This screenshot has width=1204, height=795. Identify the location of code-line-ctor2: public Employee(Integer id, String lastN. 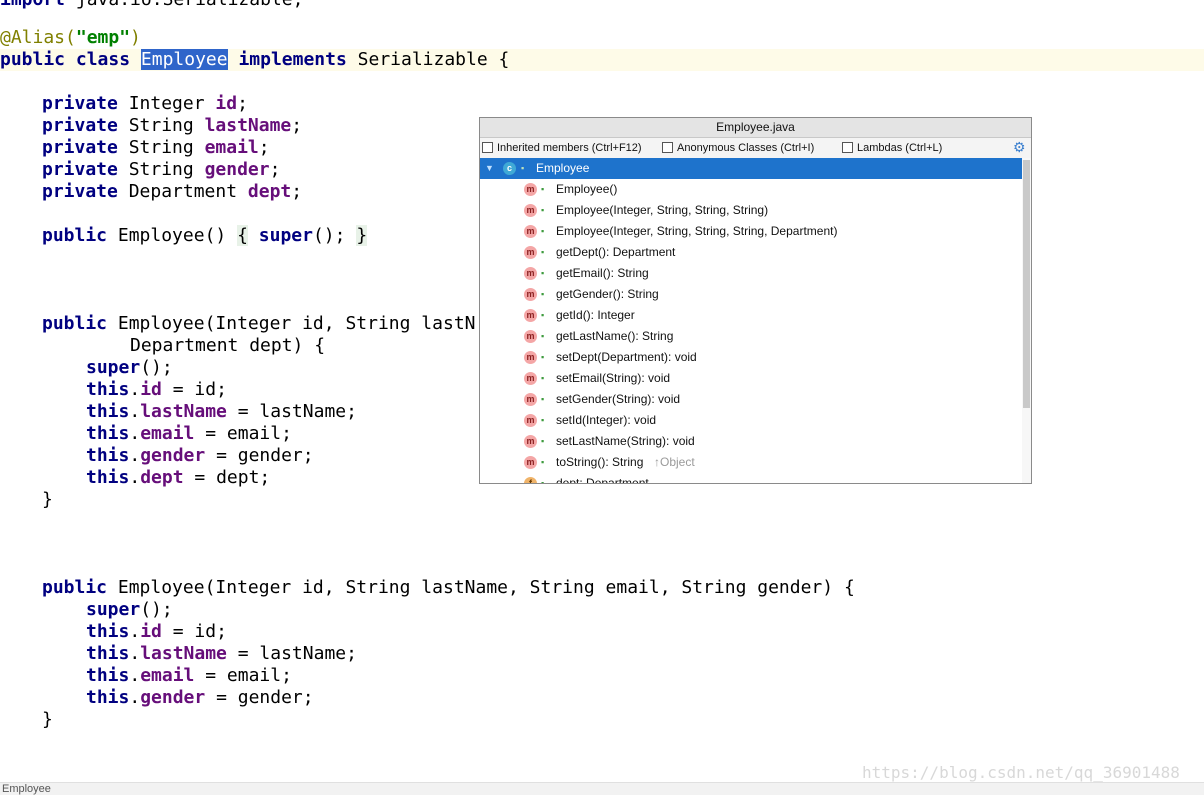
(259, 323).